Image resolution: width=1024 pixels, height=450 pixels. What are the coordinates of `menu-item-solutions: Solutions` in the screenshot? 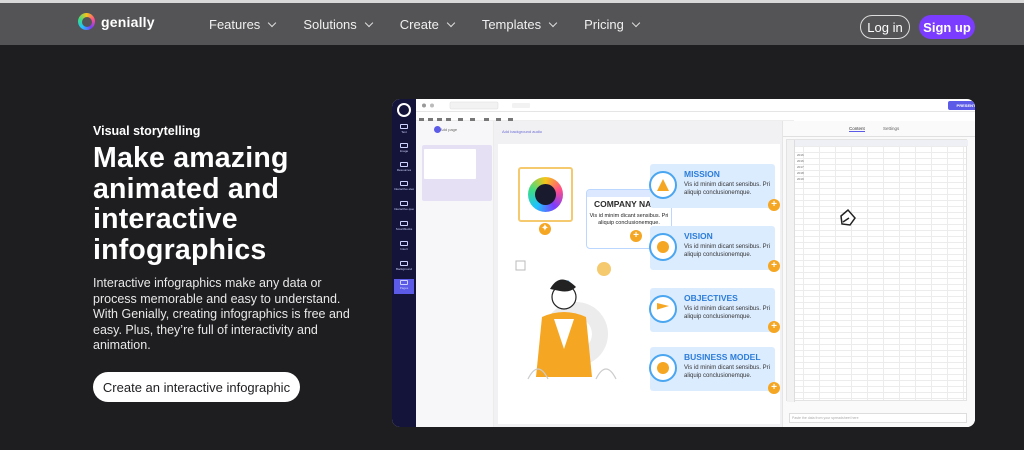 It's located at (338, 24).